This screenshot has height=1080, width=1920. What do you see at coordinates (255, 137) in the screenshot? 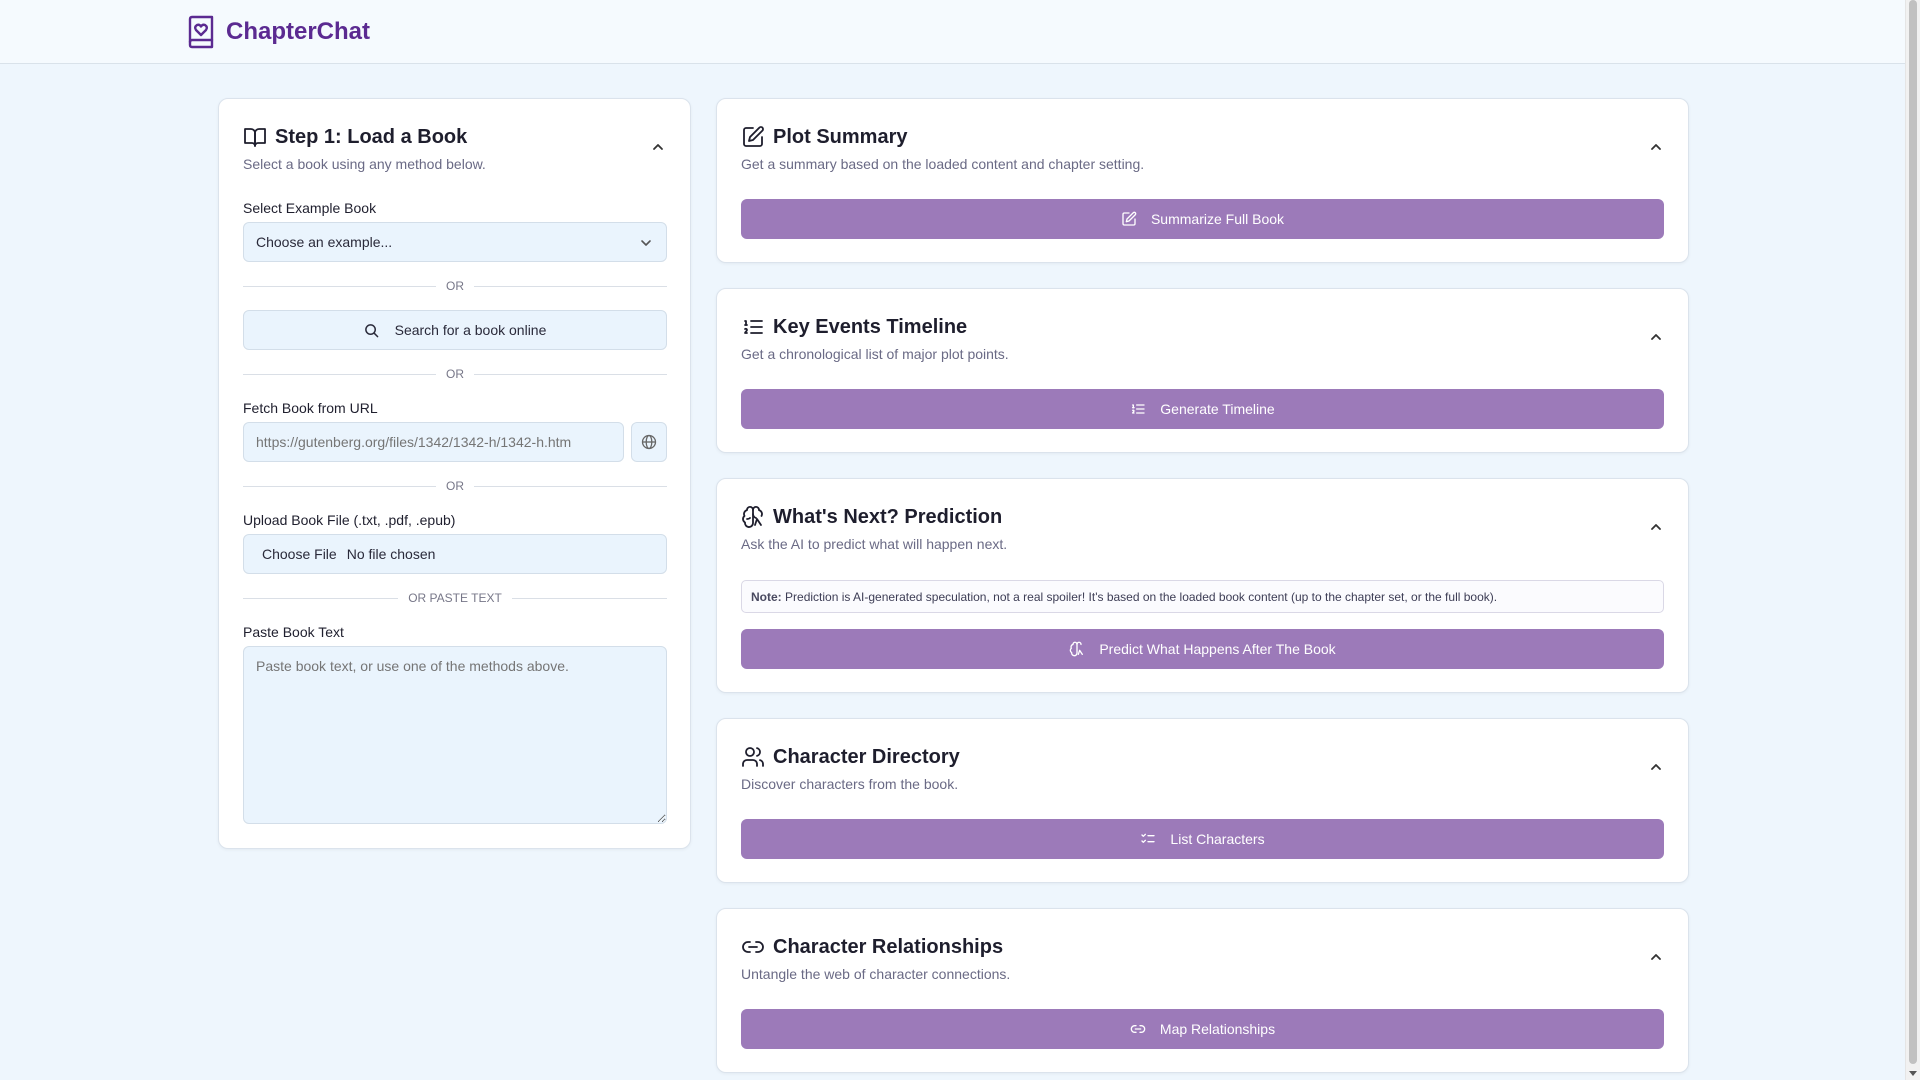
I see `open-book-icon` at bounding box center [255, 137].